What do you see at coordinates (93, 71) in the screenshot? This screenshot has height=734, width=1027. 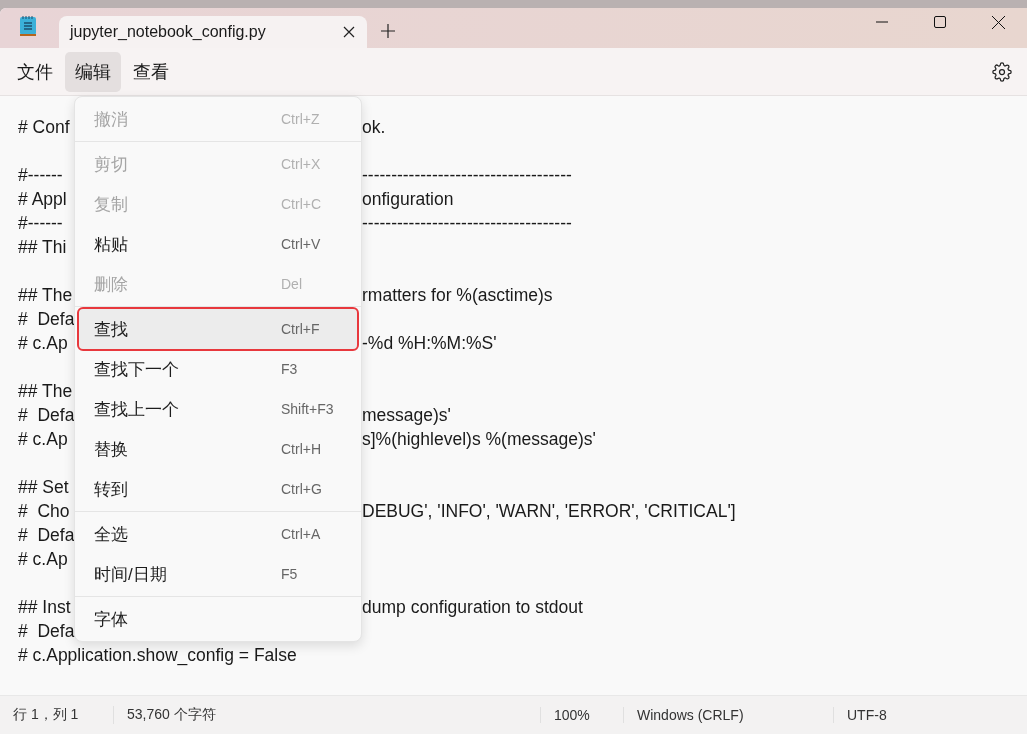 I see `menu-item: 编辑` at bounding box center [93, 71].